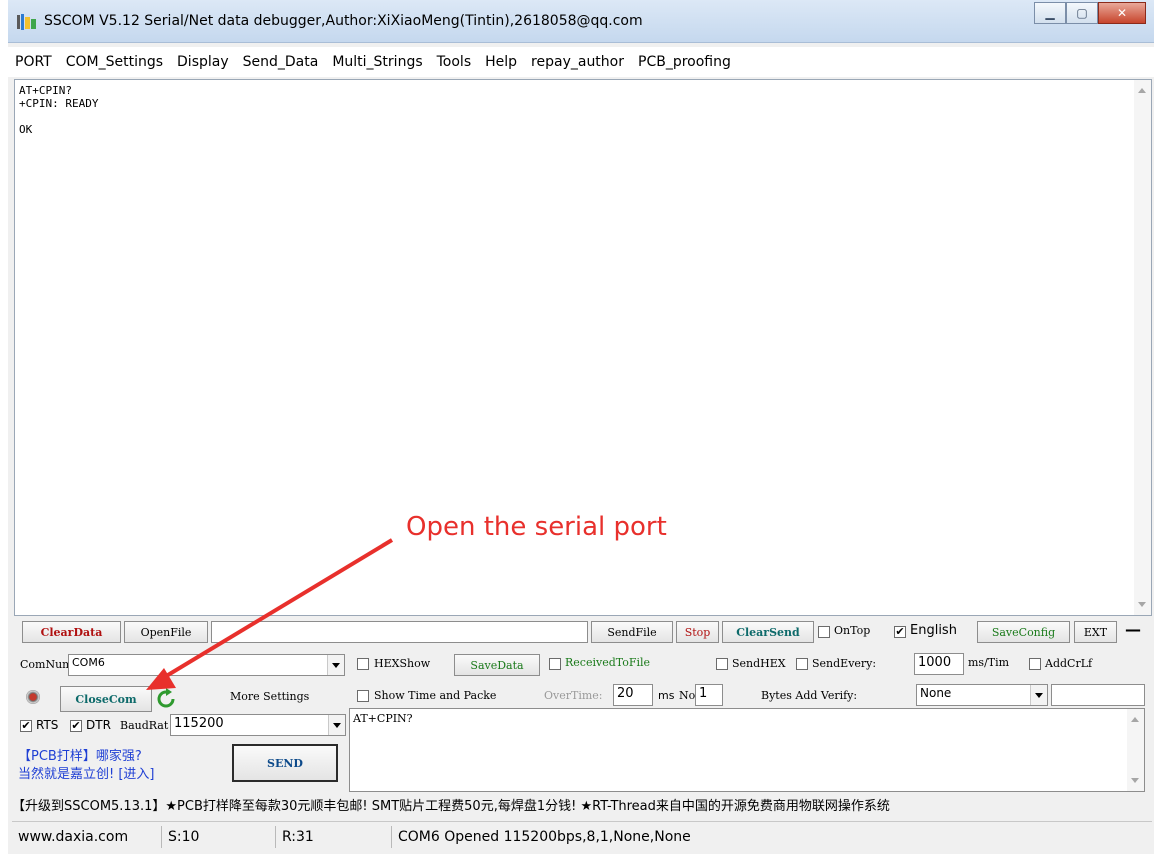  What do you see at coordinates (86, 774) in the screenshot?
I see `promo-line-2: 当然就是嘉立创! [进入]` at bounding box center [86, 774].